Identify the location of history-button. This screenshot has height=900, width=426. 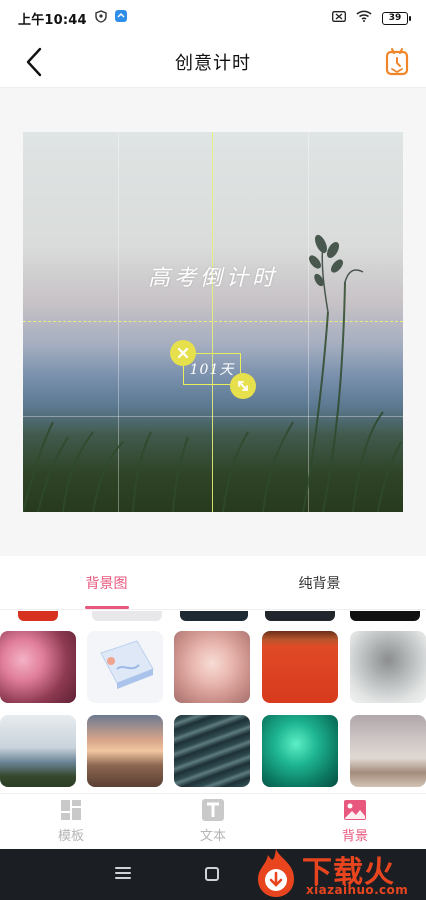
(397, 62).